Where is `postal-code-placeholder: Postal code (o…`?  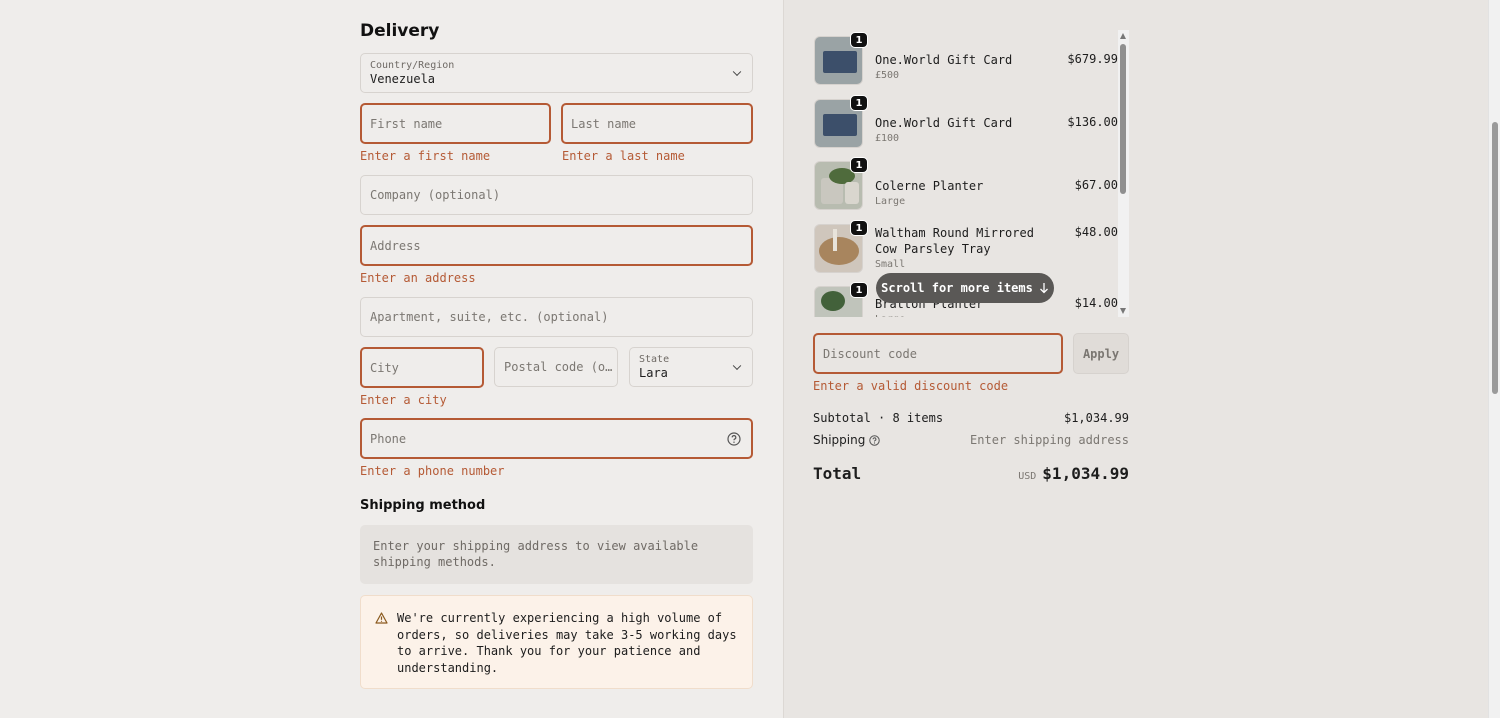
postal-code-placeholder: Postal code (o… is located at coordinates (558, 367).